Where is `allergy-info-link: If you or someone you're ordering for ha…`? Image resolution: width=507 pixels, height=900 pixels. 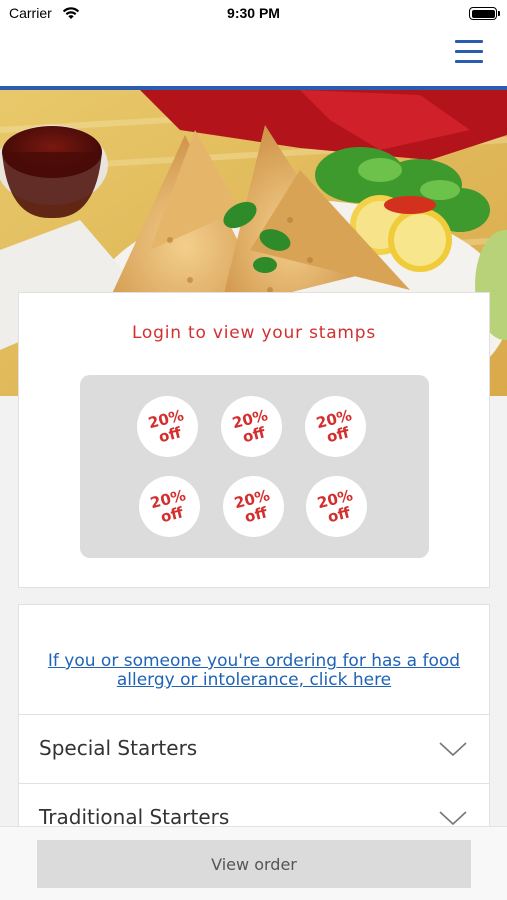 allergy-info-link: If you or someone you're ordering for ha… is located at coordinates (254, 671).